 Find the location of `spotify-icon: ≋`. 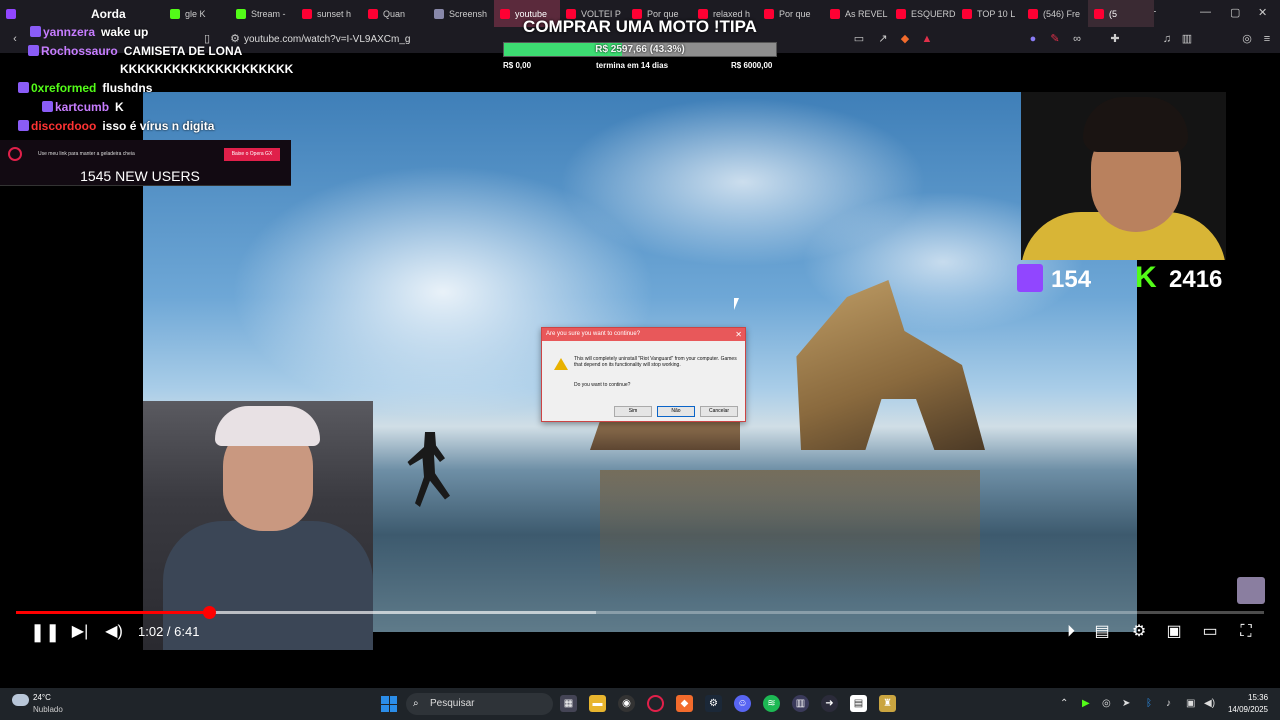

spotify-icon: ≋ is located at coordinates (771, 703).